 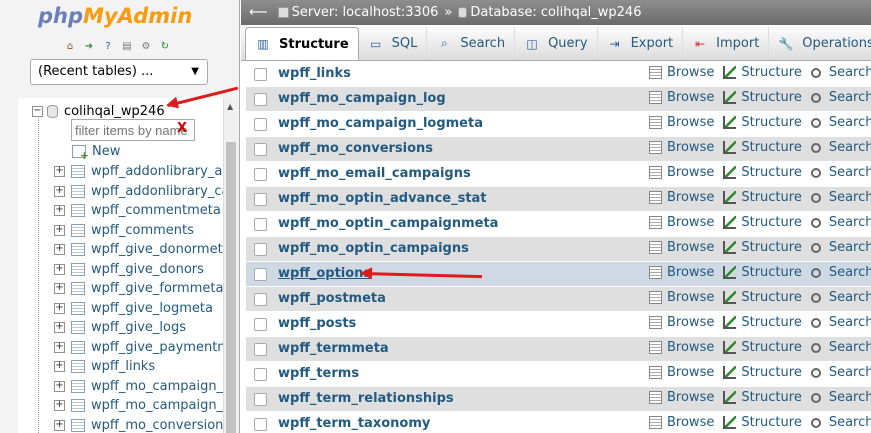 What do you see at coordinates (726, 43) in the screenshot?
I see `tab-import: ⇤ Import` at bounding box center [726, 43].